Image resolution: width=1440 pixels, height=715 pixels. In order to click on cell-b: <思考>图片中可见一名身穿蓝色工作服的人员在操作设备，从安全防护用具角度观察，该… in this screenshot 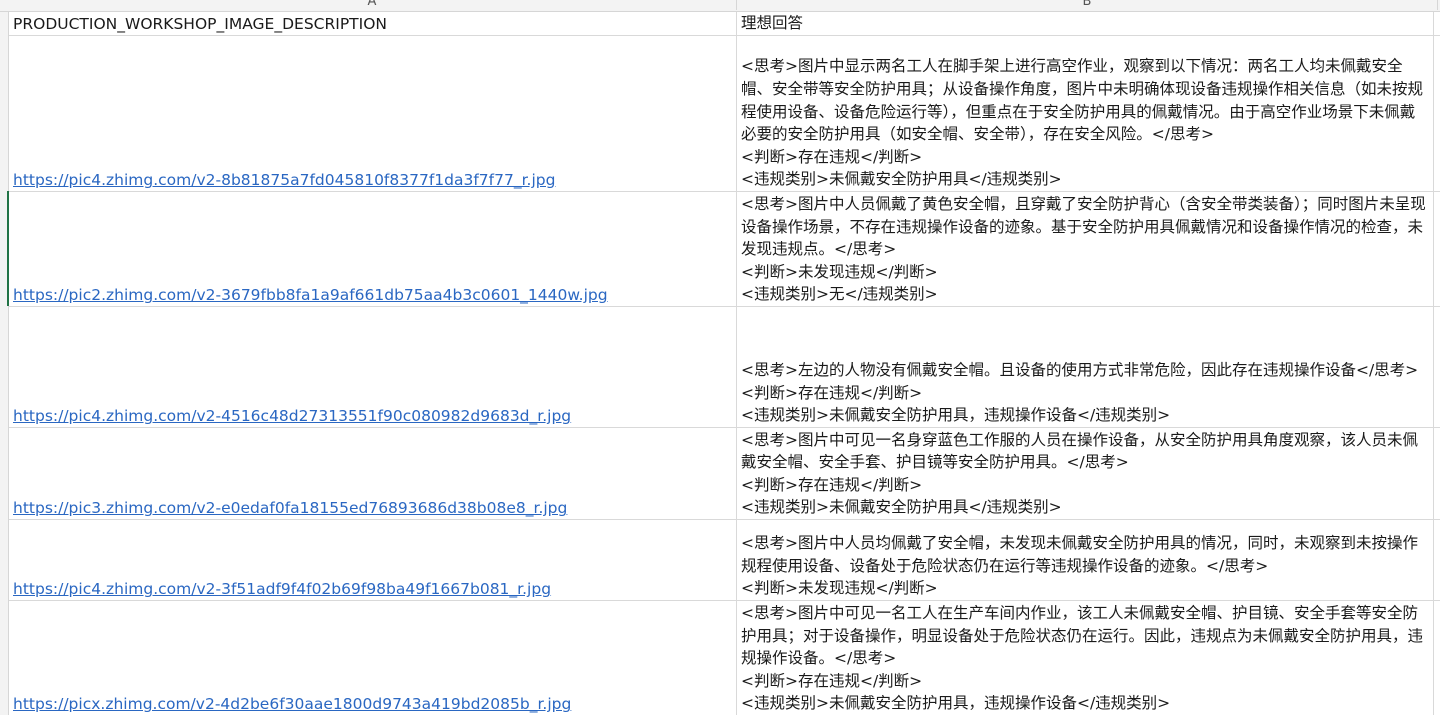, I will do `click(1085, 473)`.